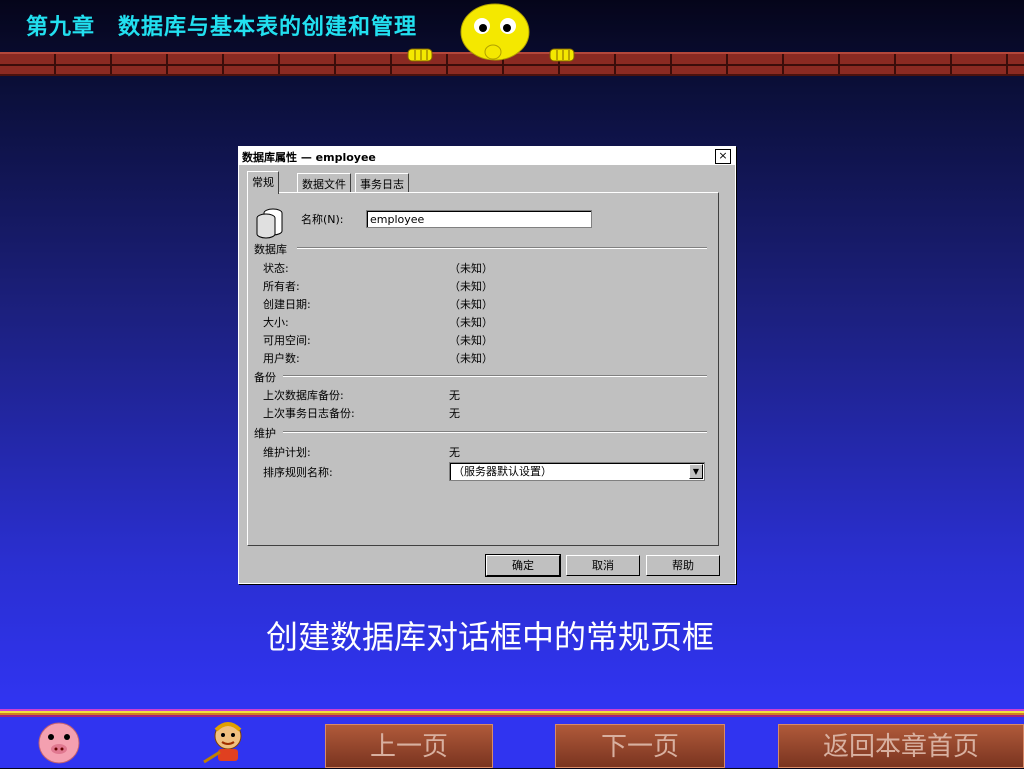 This screenshot has height=769, width=1024. What do you see at coordinates (281, 286) in the screenshot?
I see `owner-label: 所有者:` at bounding box center [281, 286].